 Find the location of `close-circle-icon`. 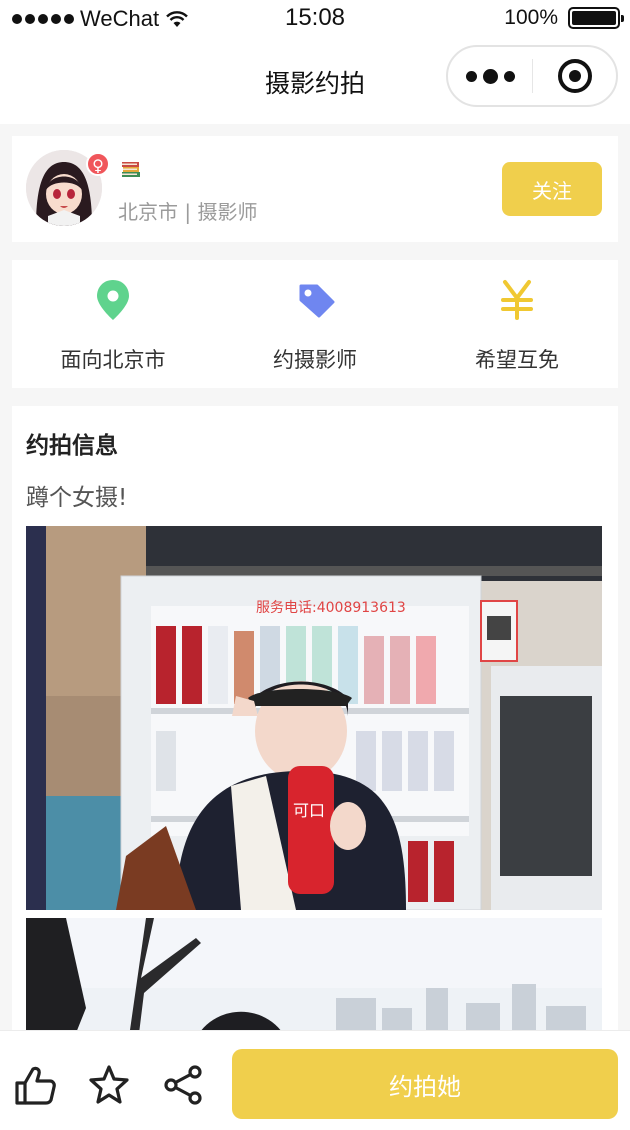

close-circle-icon is located at coordinates (574, 76).